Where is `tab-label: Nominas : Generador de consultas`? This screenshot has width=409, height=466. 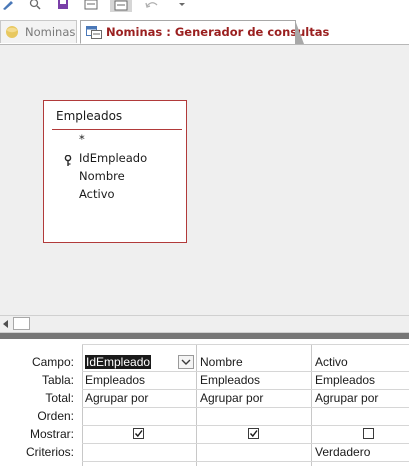
tab-label: Nominas : Generador de consultas is located at coordinates (218, 32).